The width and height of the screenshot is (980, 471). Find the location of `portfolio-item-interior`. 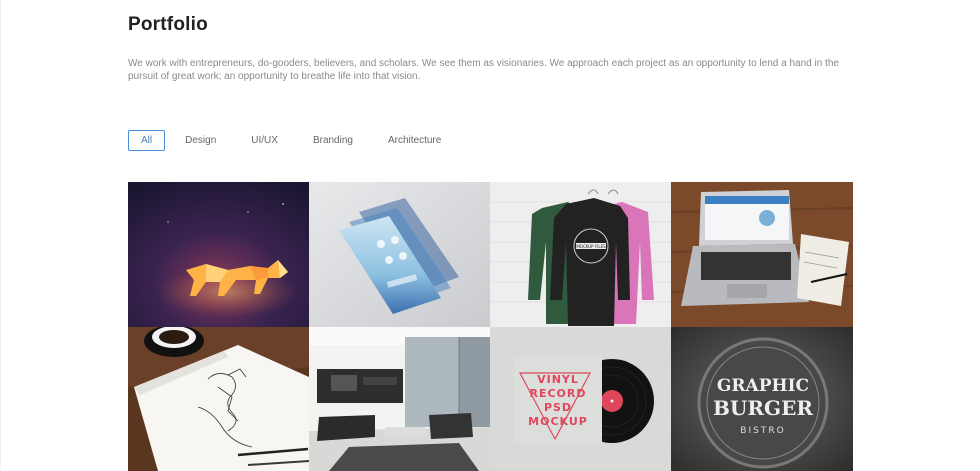

portfolio-item-interior is located at coordinates (399, 399).